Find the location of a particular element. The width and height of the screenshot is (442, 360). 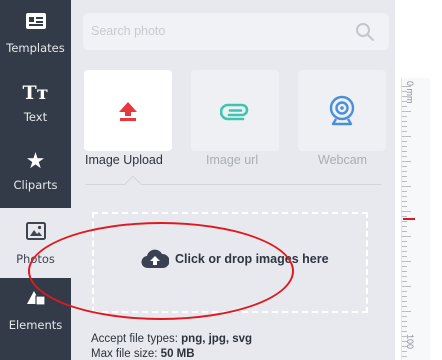

search-input: Search photo is located at coordinates (236, 31).